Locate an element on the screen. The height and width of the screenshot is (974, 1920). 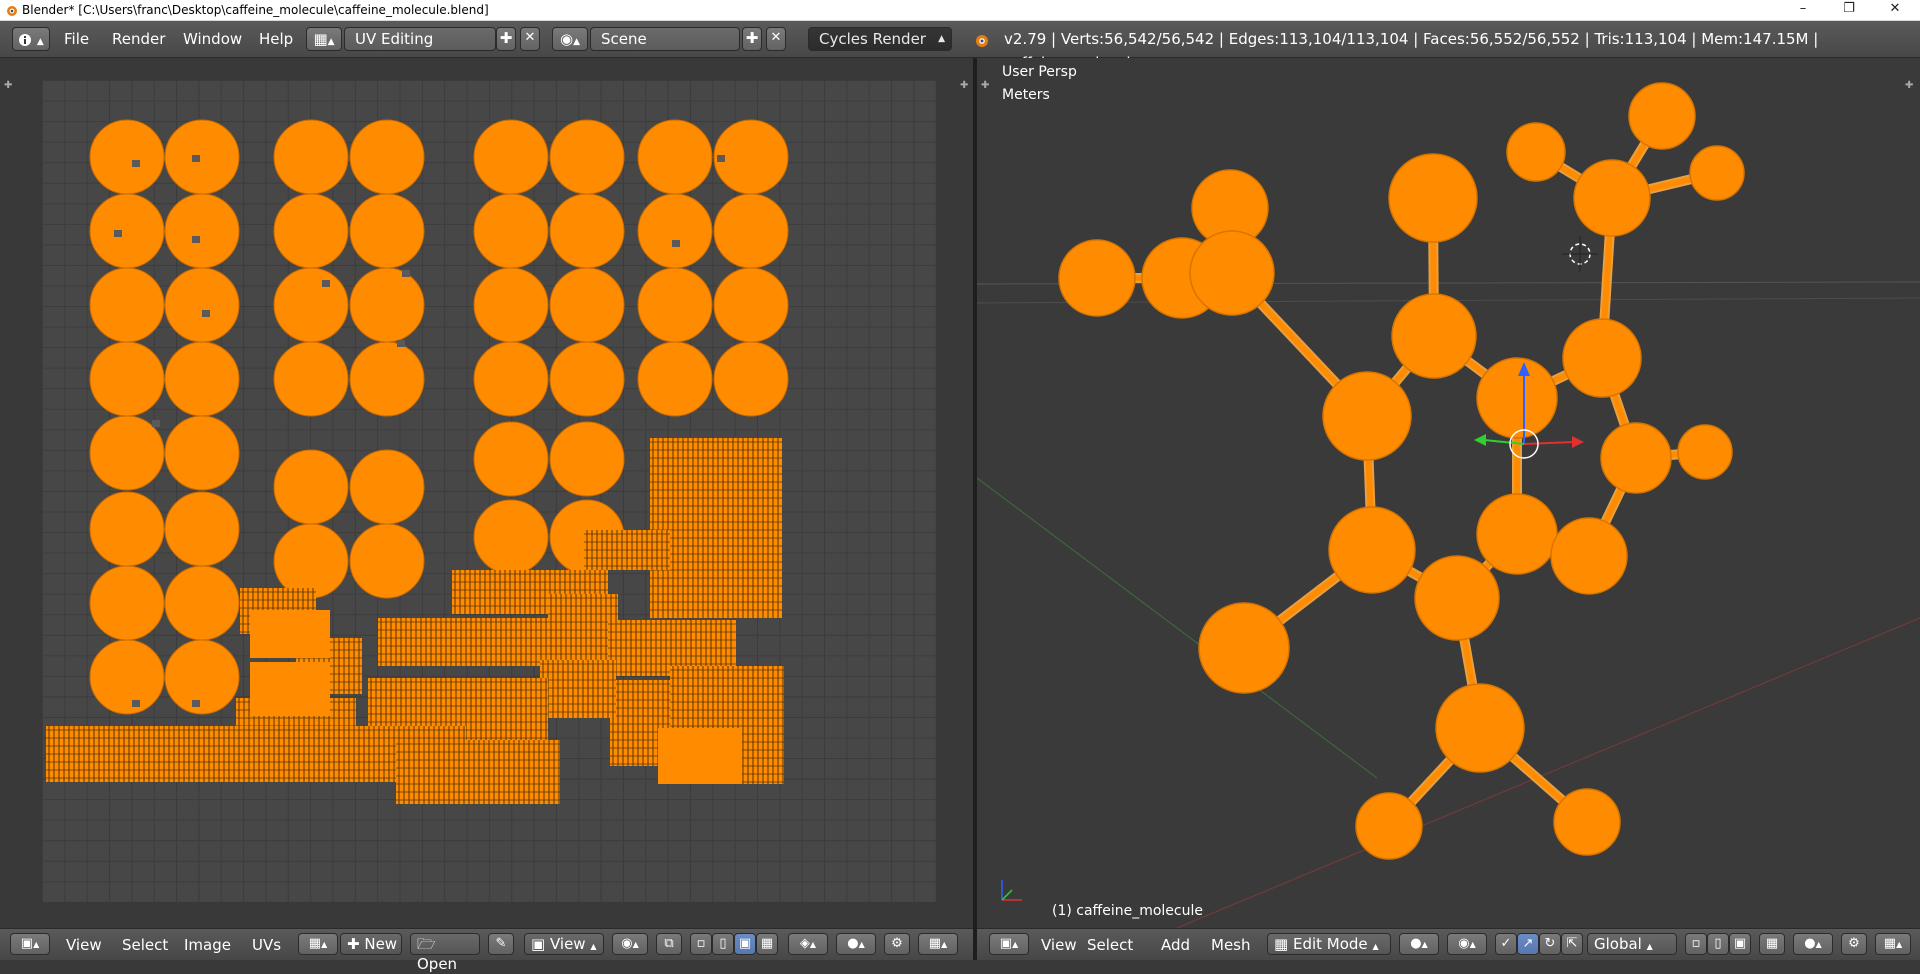
pivot-point-button: ◉▲ is located at coordinates (630, 944).